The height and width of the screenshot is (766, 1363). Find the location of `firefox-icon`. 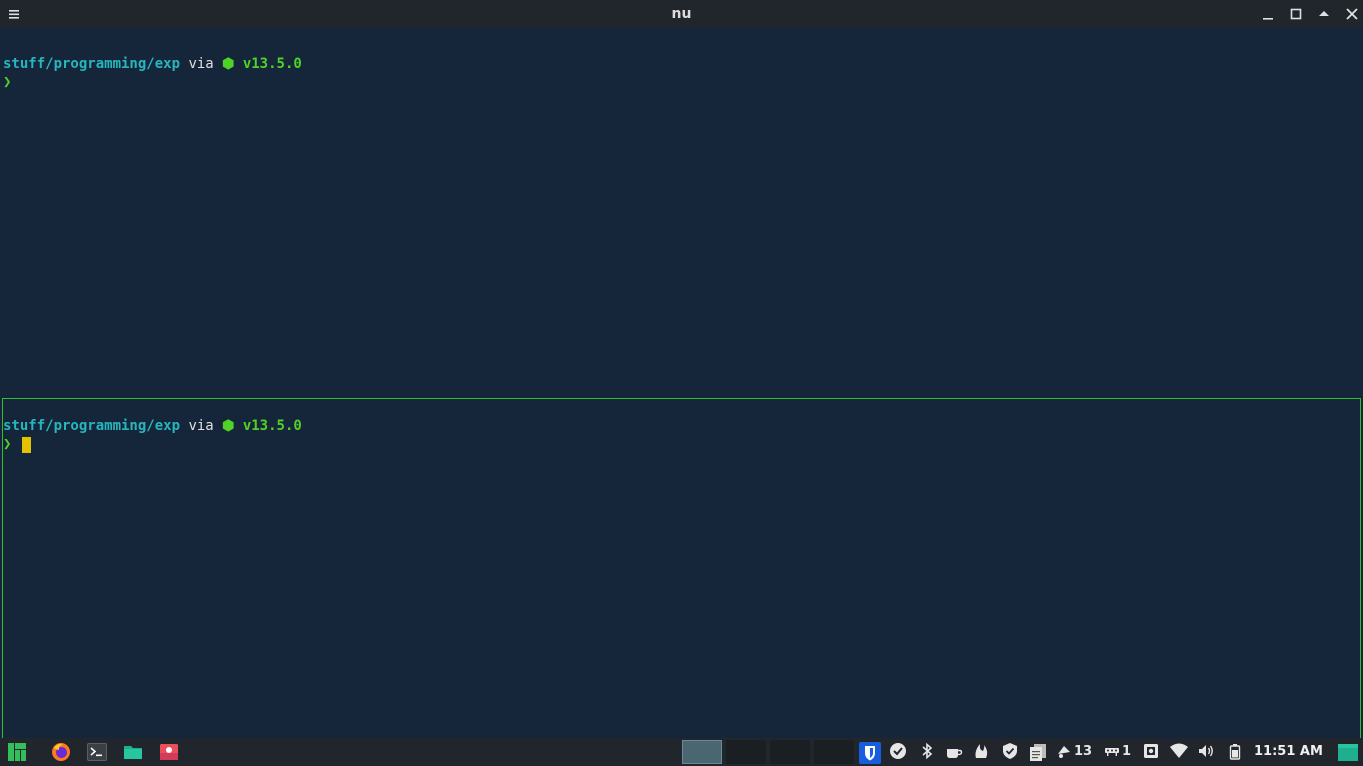

firefox-icon is located at coordinates (61, 752).